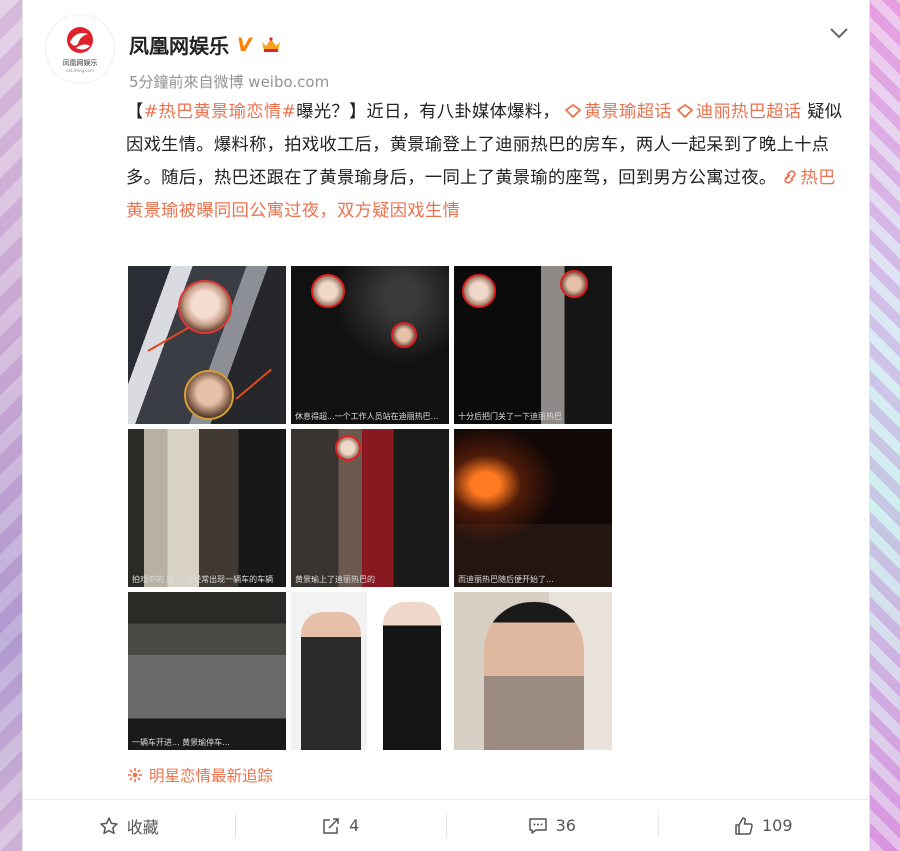  What do you see at coordinates (552, 825) in the screenshot?
I see `comment-button: 36` at bounding box center [552, 825].